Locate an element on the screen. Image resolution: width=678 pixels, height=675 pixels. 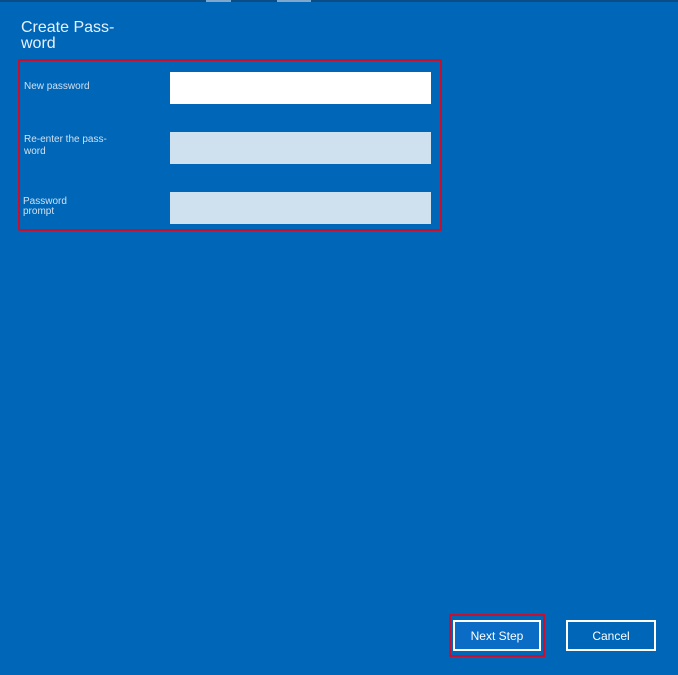
password-prompt-input is located at coordinates (300, 208).